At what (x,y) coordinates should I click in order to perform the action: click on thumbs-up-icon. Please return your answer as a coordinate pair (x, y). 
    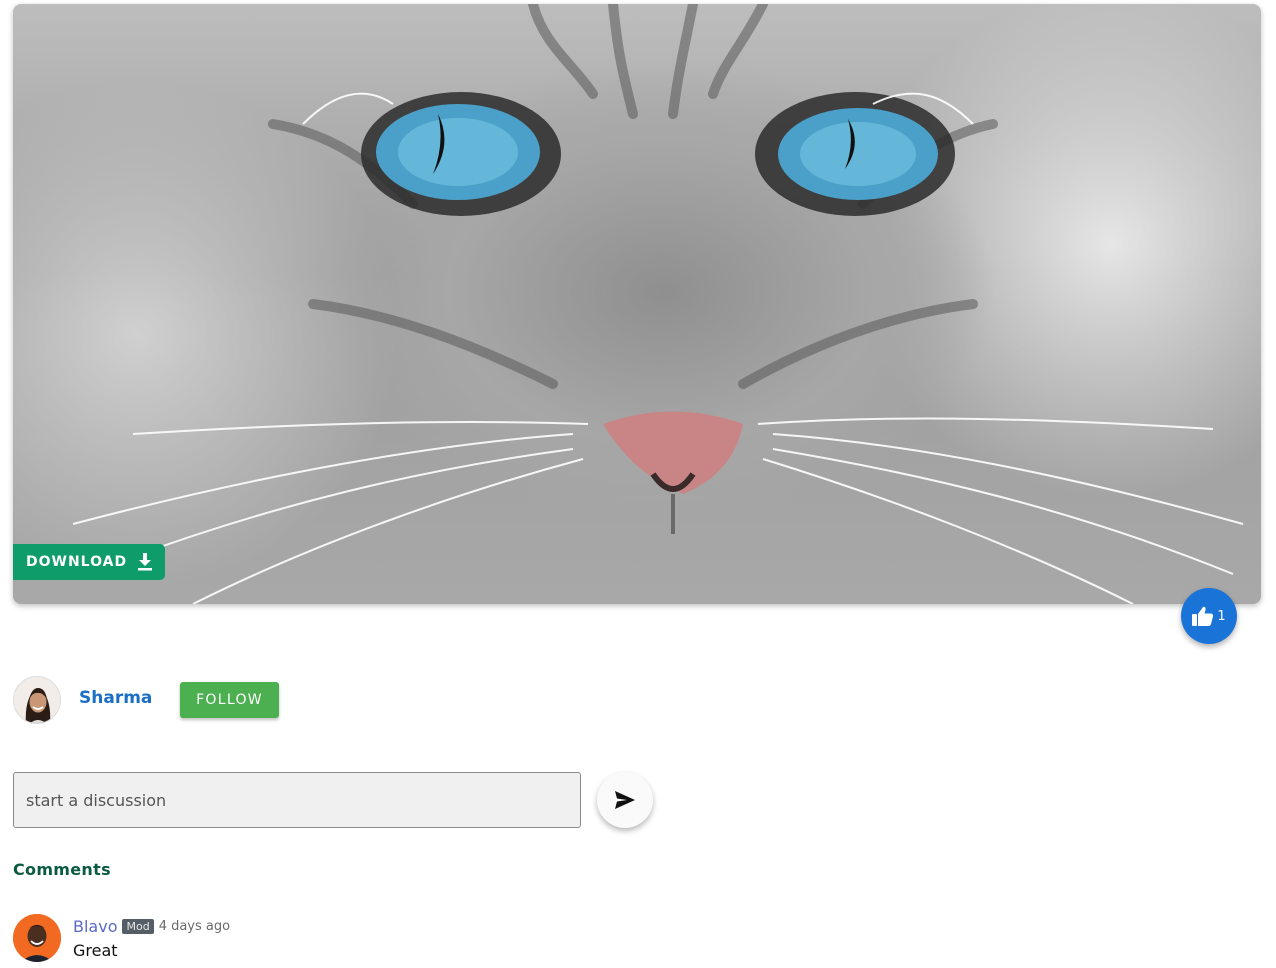
    Looking at the image, I should click on (1203, 616).